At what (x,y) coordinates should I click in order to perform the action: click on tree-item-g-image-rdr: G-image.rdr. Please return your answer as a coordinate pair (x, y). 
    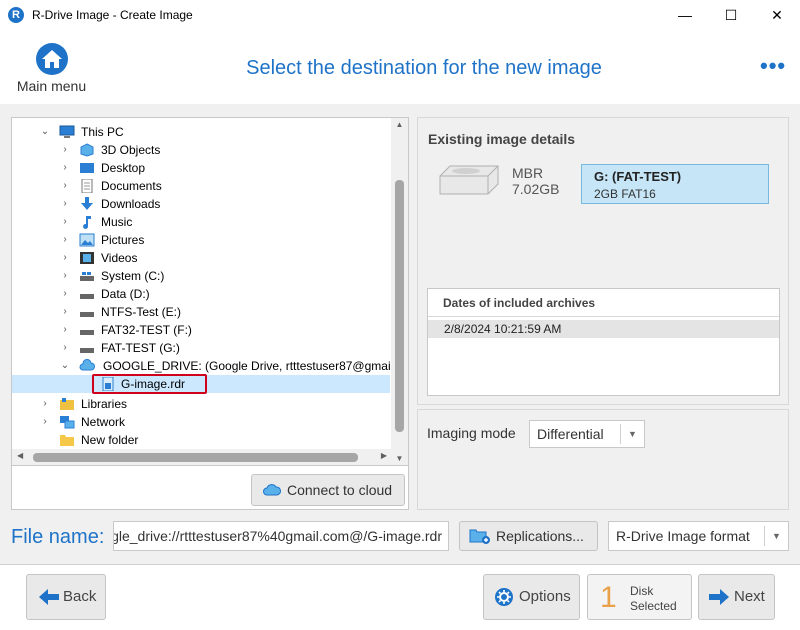
    Looking at the image, I should click on (201, 384).